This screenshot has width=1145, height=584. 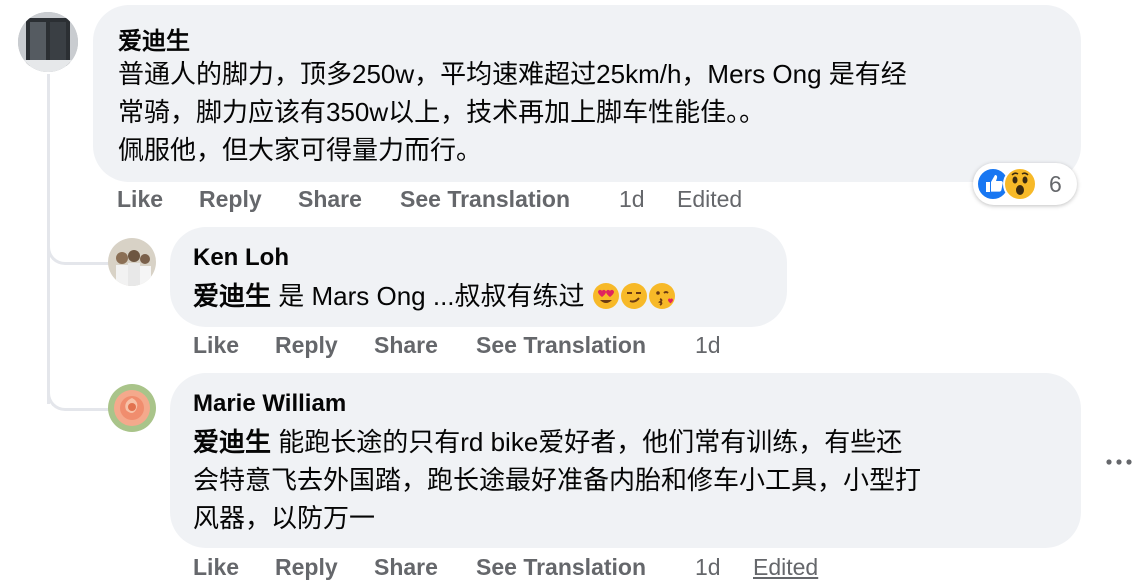 What do you see at coordinates (661, 296) in the screenshot?
I see `kiss-emoji-icon` at bounding box center [661, 296].